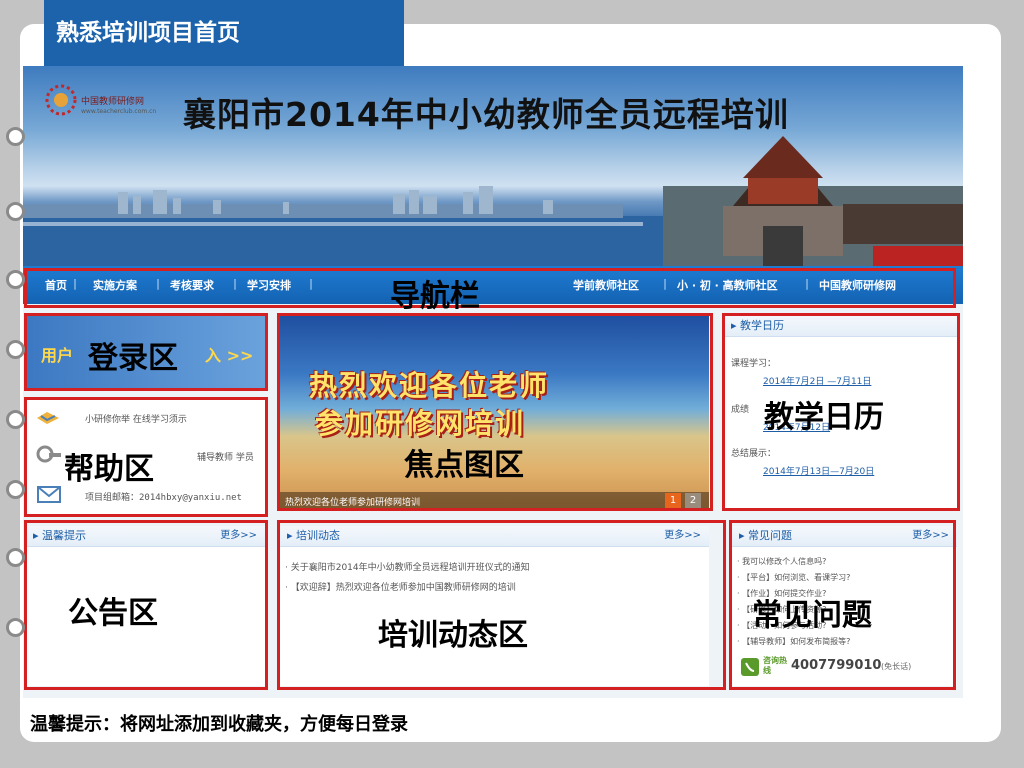 This screenshot has width=1024, height=768. Describe the element at coordinates (109, 469) in the screenshot. I see `help-annotation: 帮助区` at that location.